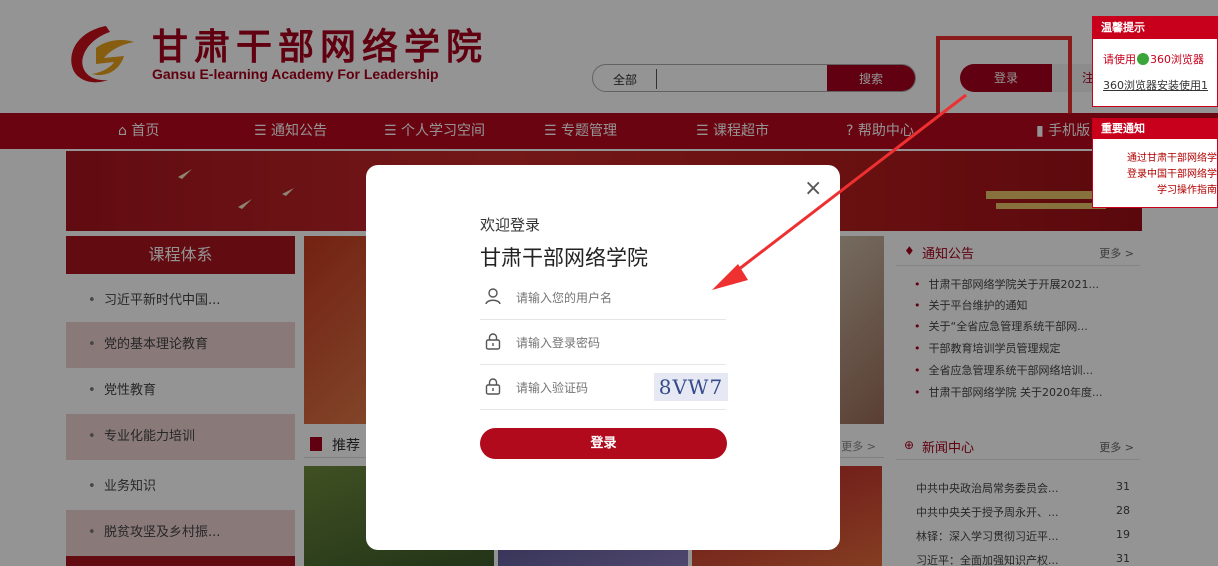  I want to click on close-icon: ×, so click(813, 189).